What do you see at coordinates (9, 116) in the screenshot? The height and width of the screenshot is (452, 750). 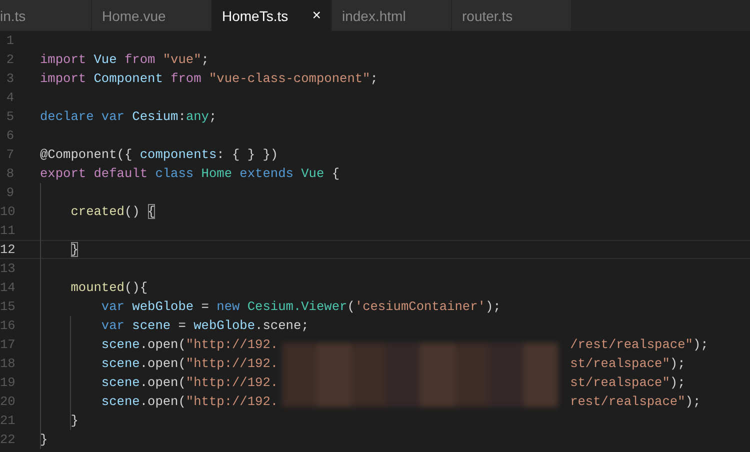 I see `line-number: 5` at bounding box center [9, 116].